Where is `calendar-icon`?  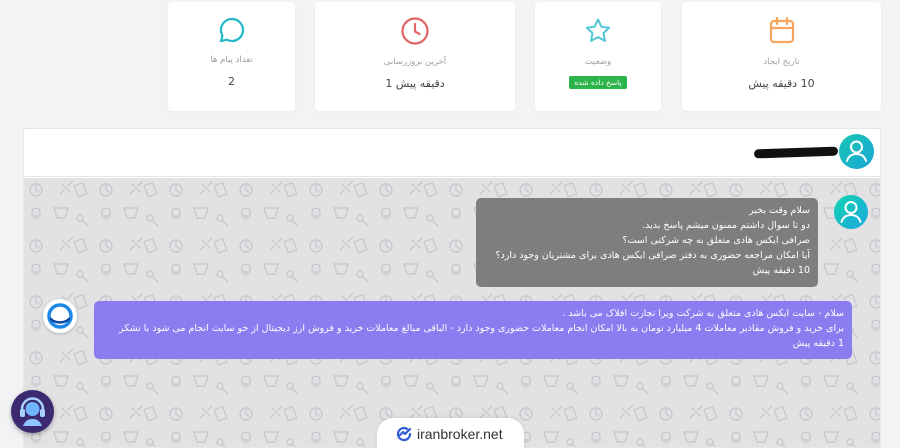 calendar-icon is located at coordinates (781, 30).